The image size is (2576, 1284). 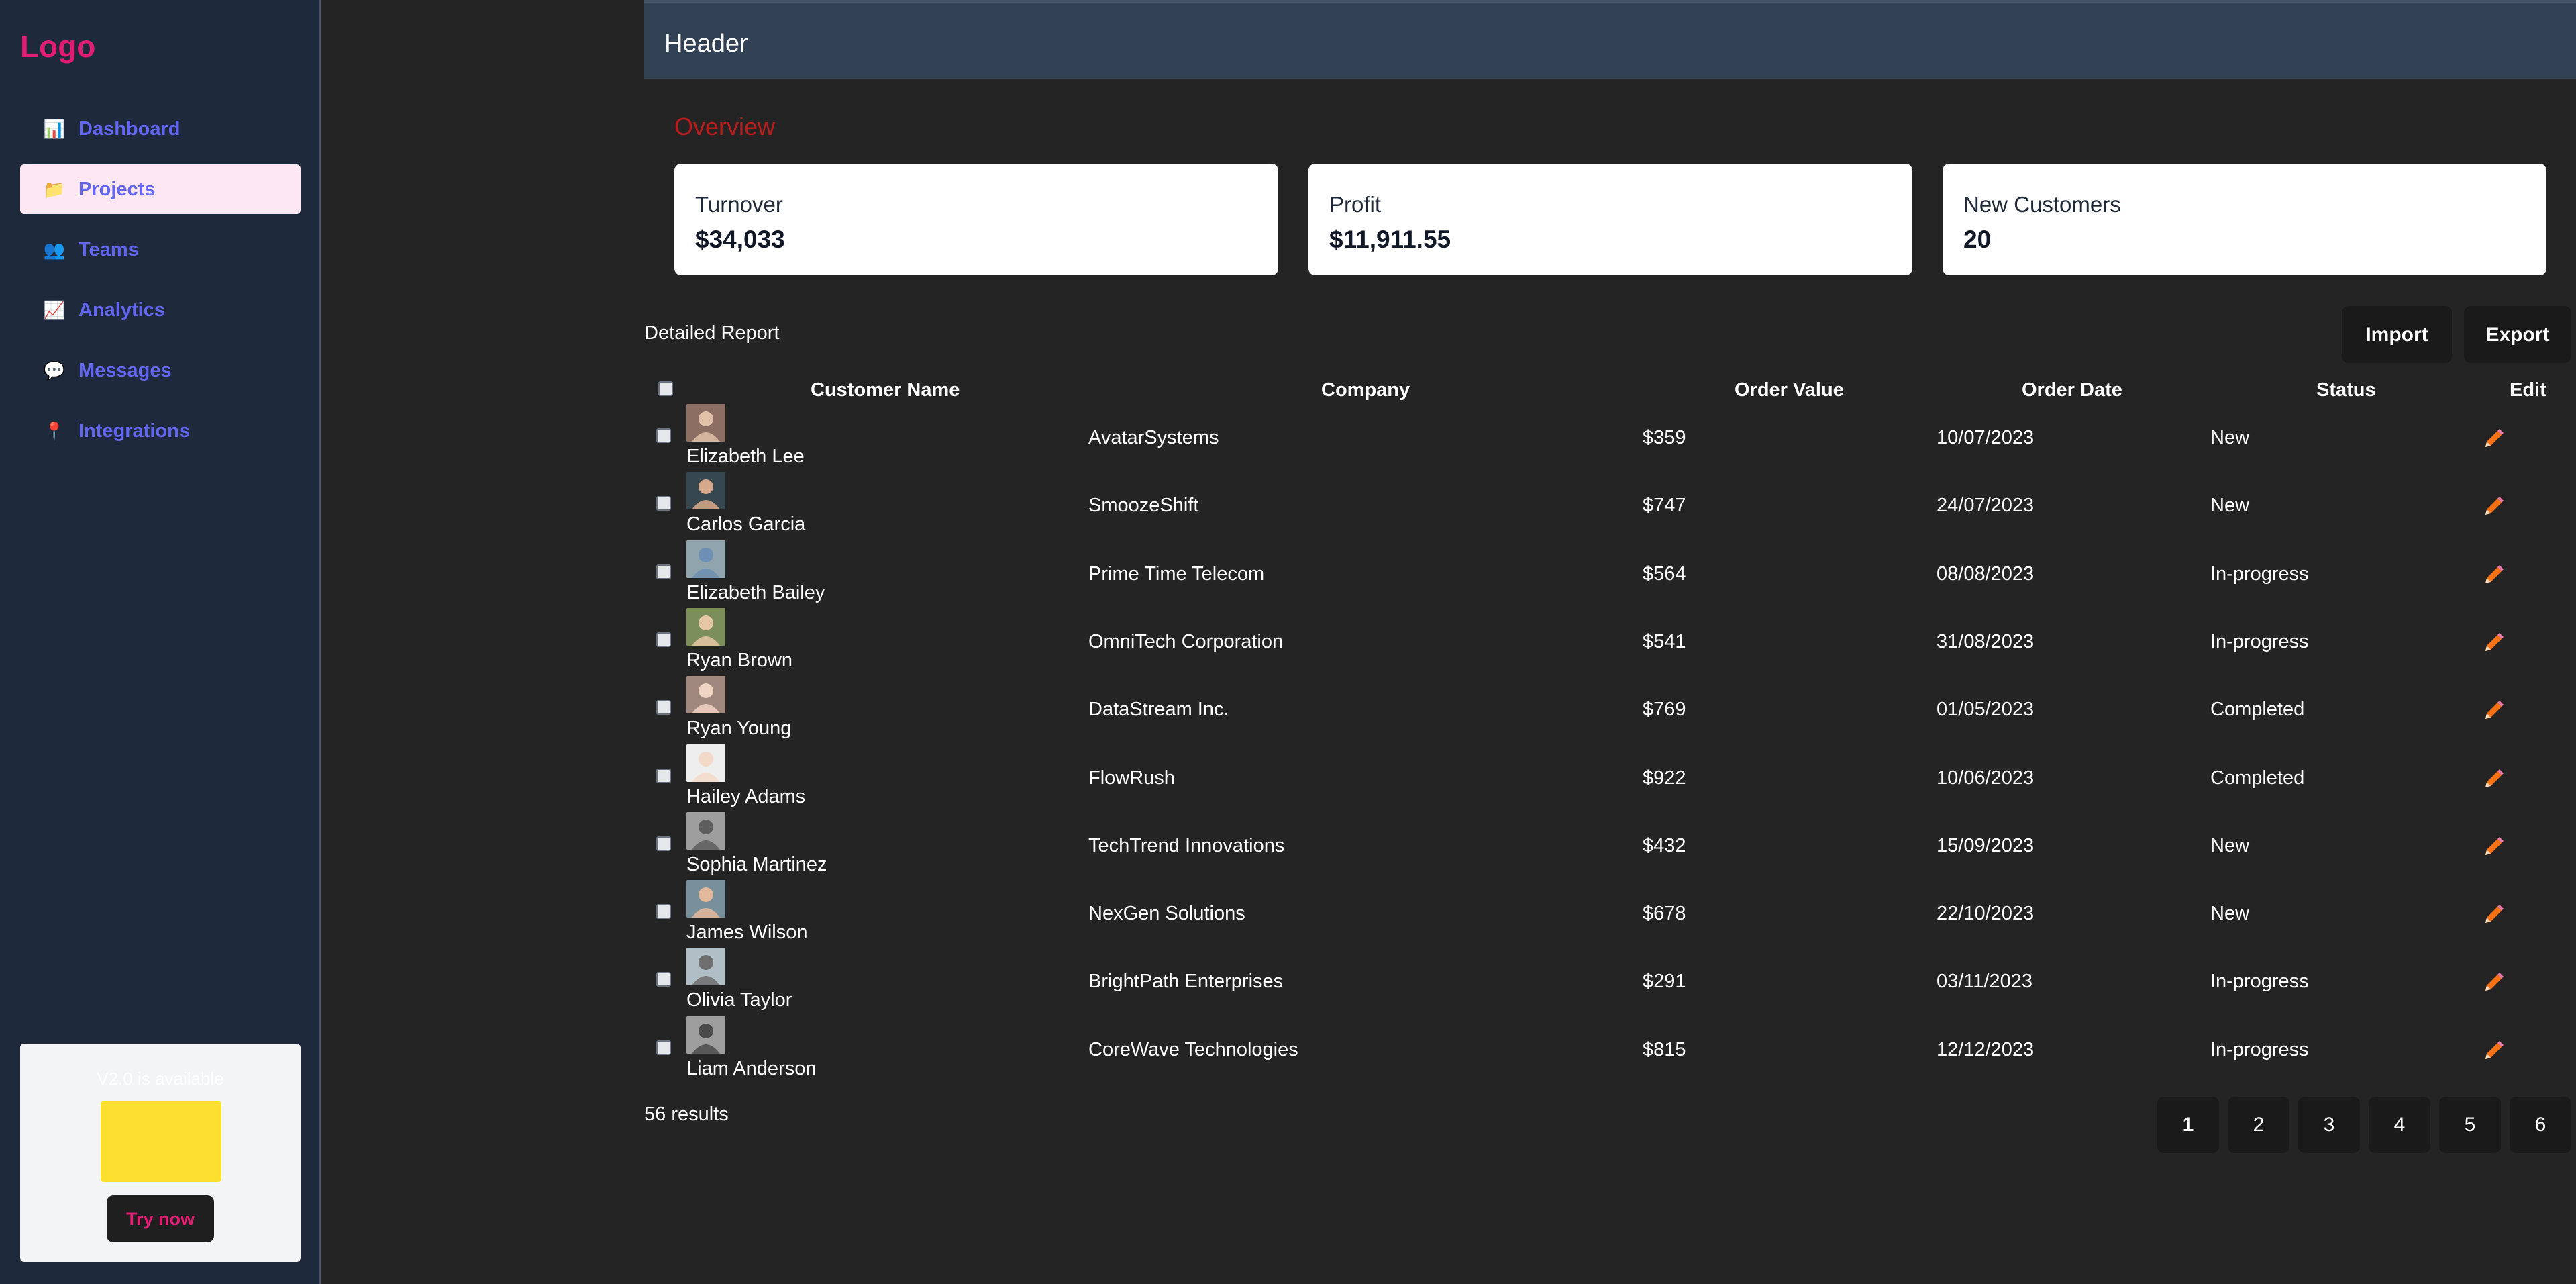 What do you see at coordinates (54, 430) in the screenshot?
I see `pin-icon: 📍` at bounding box center [54, 430].